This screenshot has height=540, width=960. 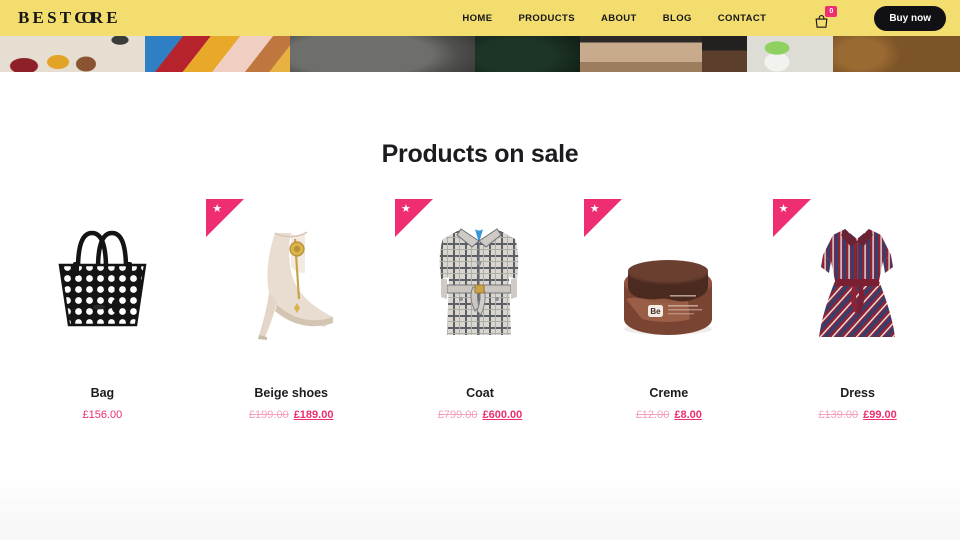 I want to click on product-name: Bag, so click(x=102, y=393).